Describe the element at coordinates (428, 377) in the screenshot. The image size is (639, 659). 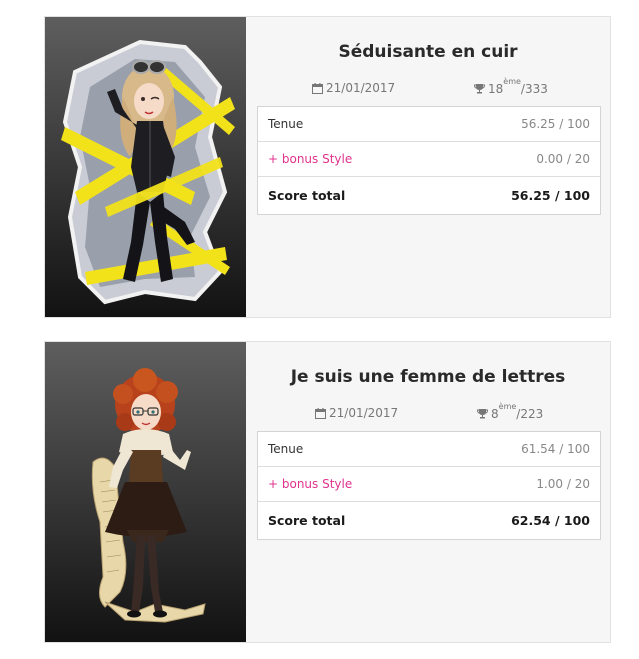
I see `outfit-title: Je suis une femme de lettres` at that location.